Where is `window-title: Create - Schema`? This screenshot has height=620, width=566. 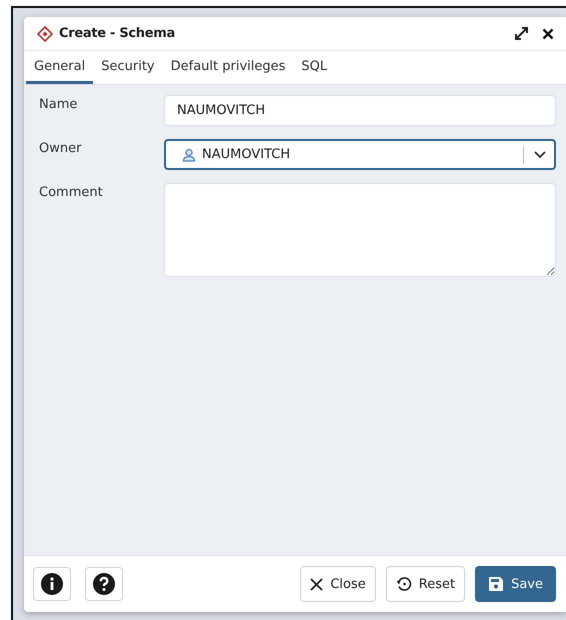 window-title: Create - Schema is located at coordinates (117, 33).